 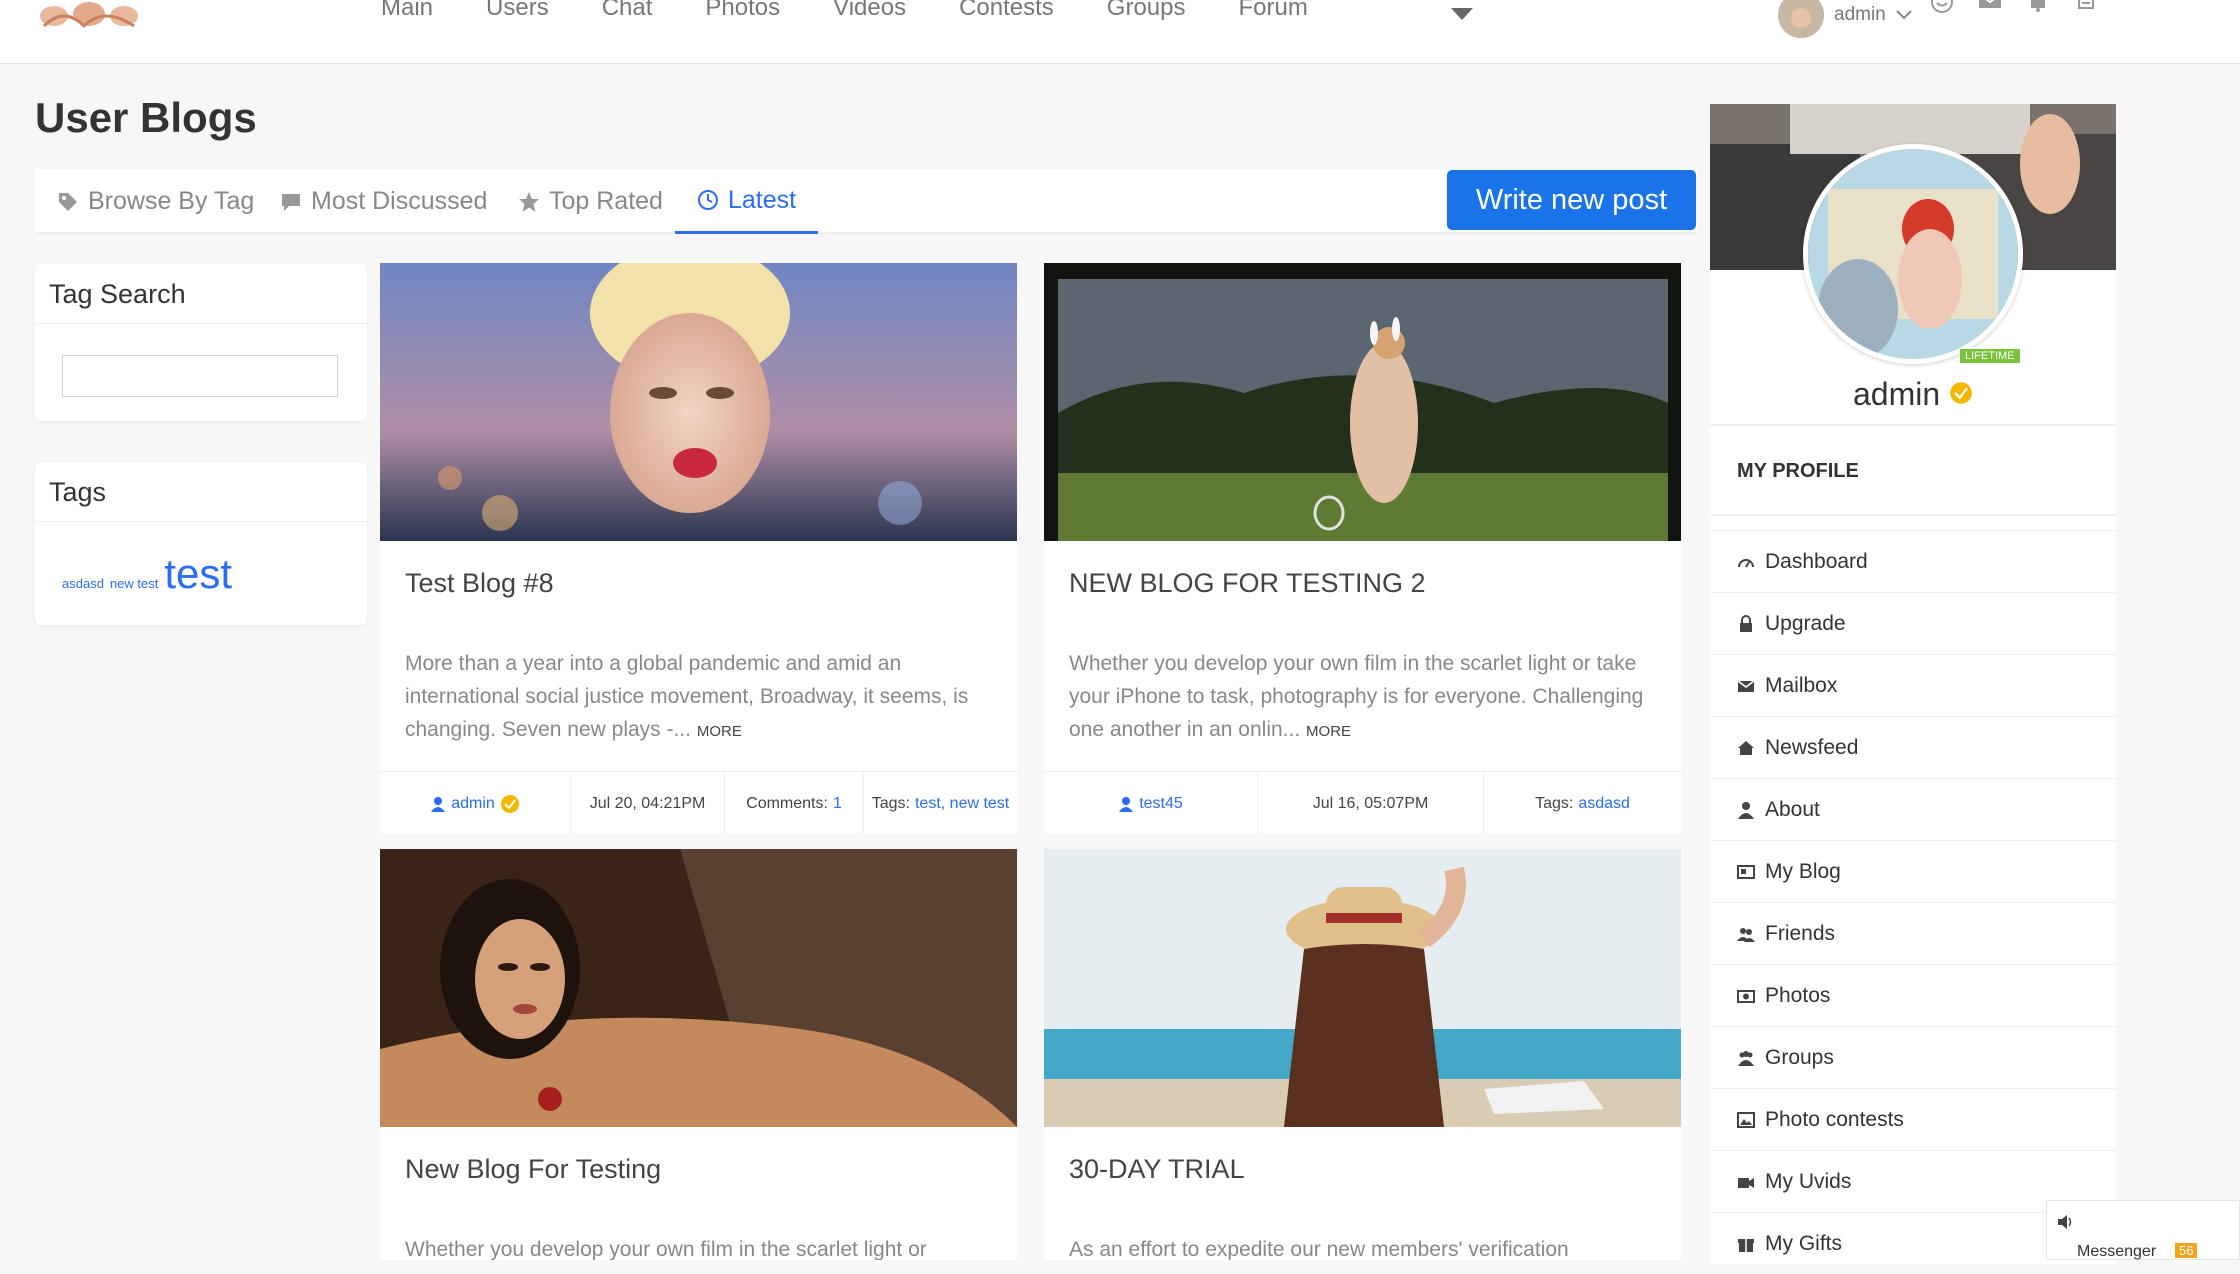 What do you see at coordinates (2117, 1251) in the screenshot?
I see `messenger-label: Messenger` at bounding box center [2117, 1251].